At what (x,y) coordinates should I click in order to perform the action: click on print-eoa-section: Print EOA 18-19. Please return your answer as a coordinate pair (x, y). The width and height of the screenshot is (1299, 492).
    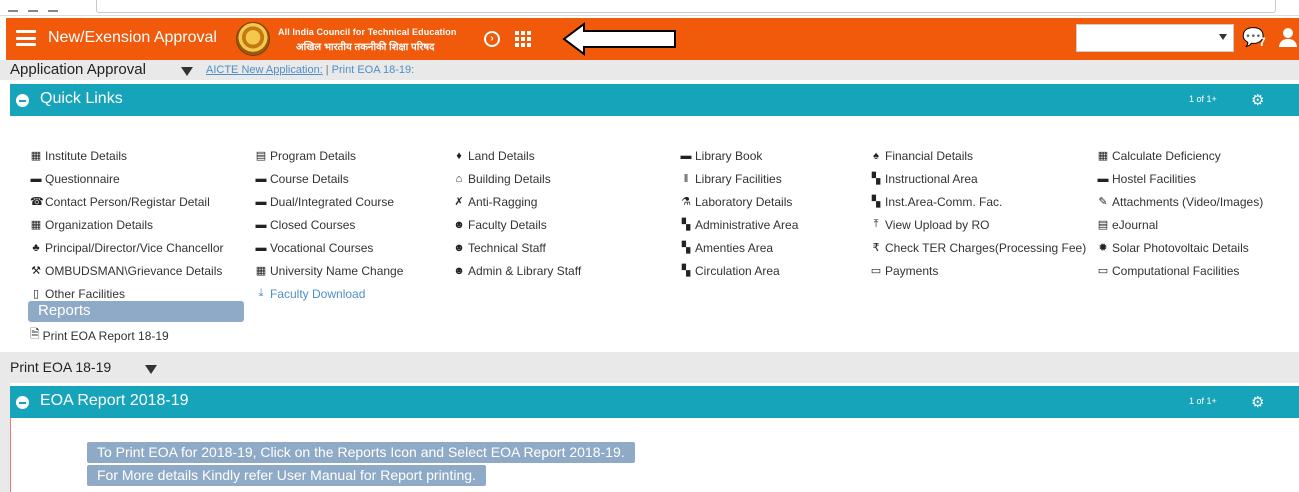
    Looking at the image, I should click on (649, 367).